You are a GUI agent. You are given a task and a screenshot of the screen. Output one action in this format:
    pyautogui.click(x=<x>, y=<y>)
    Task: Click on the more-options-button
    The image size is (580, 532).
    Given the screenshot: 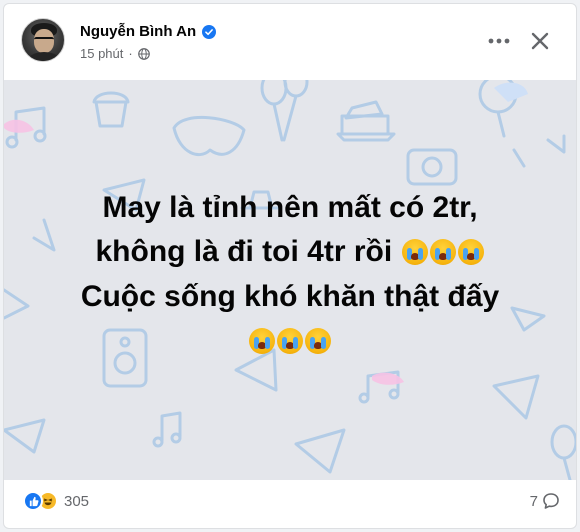 What is the action you would take?
    pyautogui.click(x=499, y=41)
    